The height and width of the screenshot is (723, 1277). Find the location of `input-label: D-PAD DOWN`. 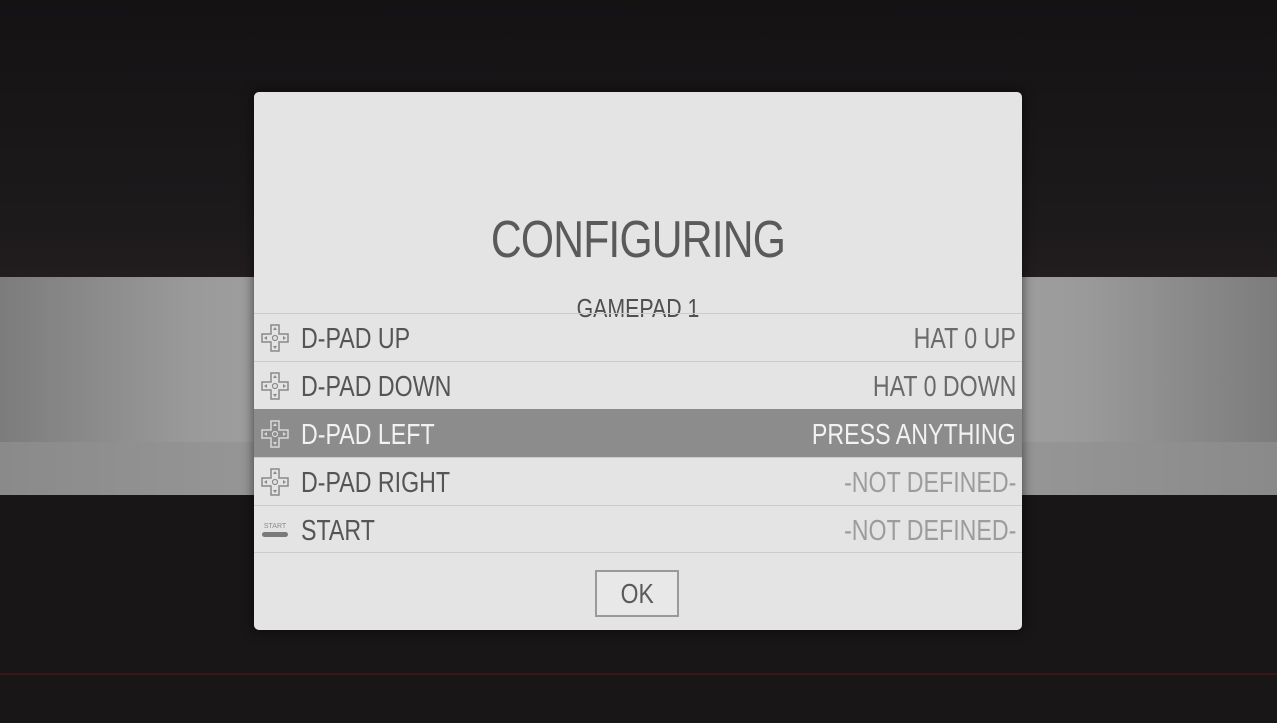

input-label: D-PAD DOWN is located at coordinates (376, 387).